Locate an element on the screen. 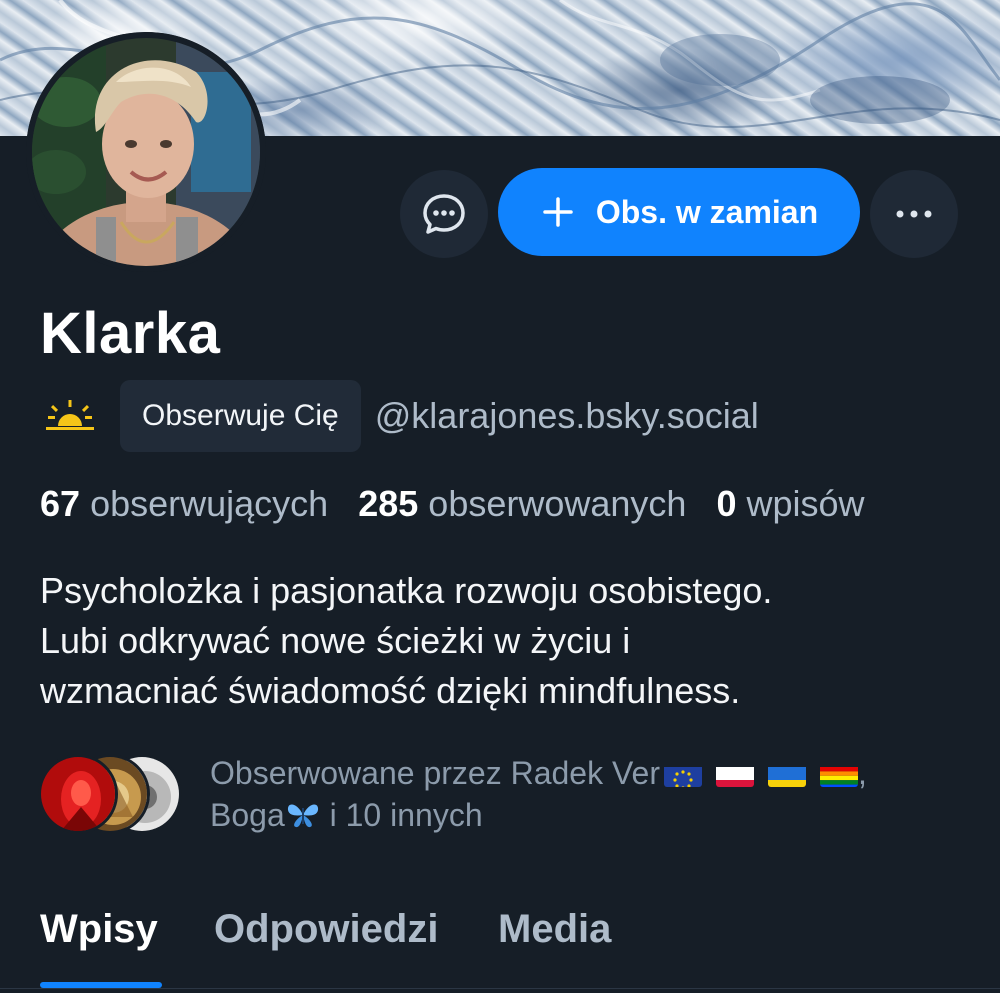 The image size is (1000, 993). more-options-button is located at coordinates (914, 214).